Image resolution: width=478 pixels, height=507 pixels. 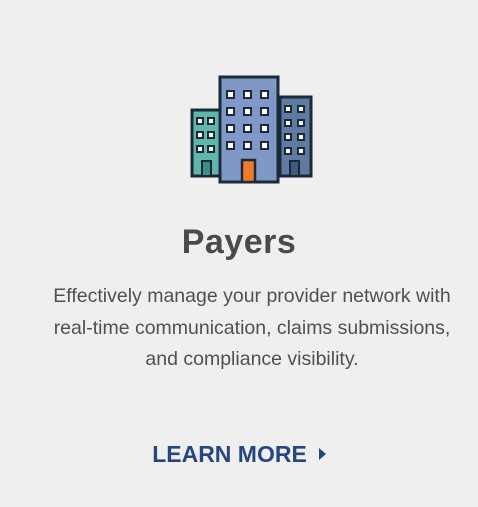 I want to click on learn-more-link: LEARN MORE, so click(x=239, y=452).